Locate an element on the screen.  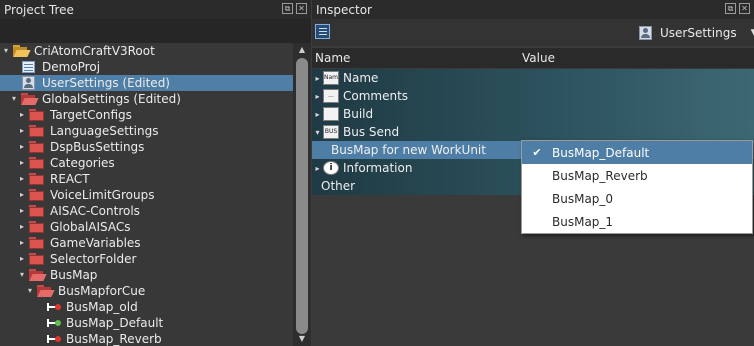
scroll-down-icon: ▼ is located at coordinates (302, 339).